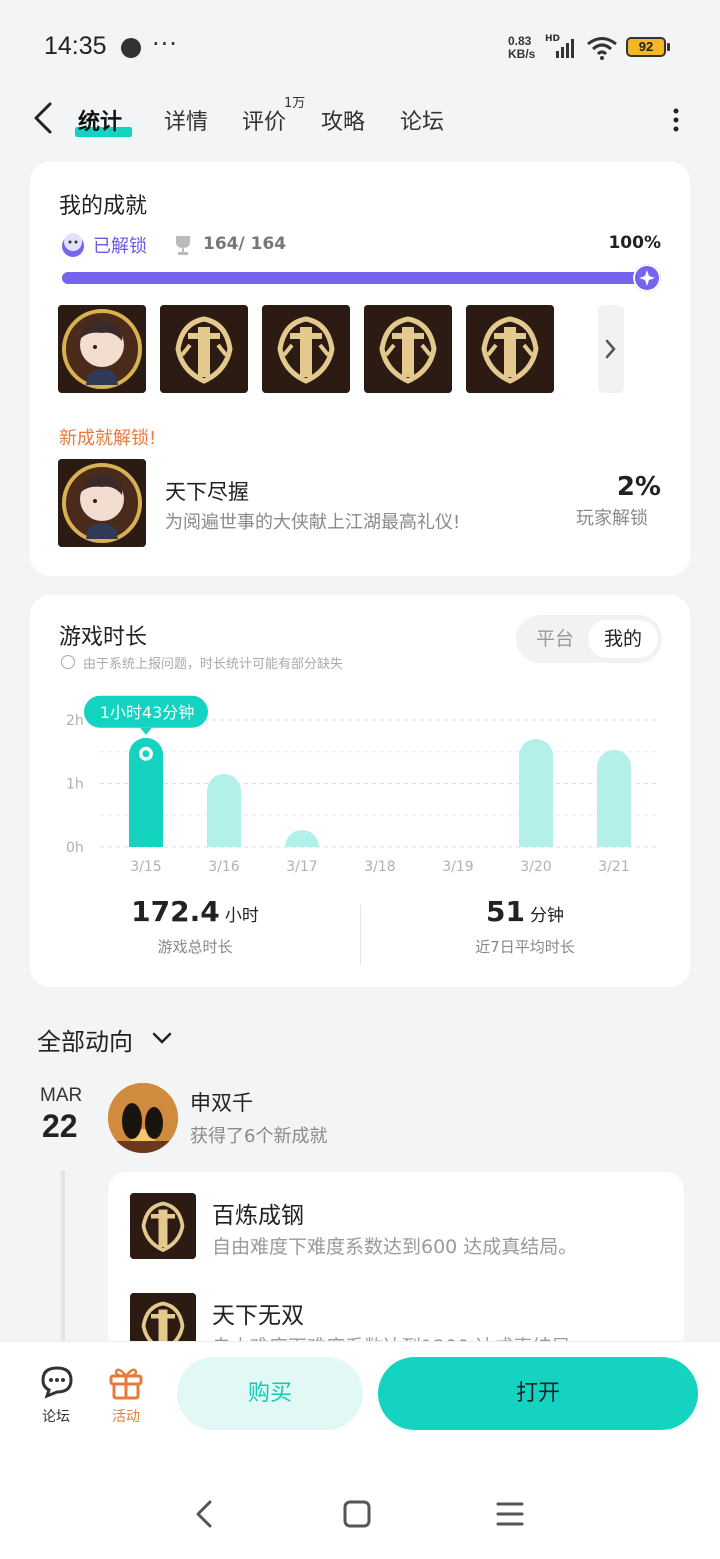  What do you see at coordinates (245, 244) in the screenshot?
I see `achievement-count: 164/ 164` at bounding box center [245, 244].